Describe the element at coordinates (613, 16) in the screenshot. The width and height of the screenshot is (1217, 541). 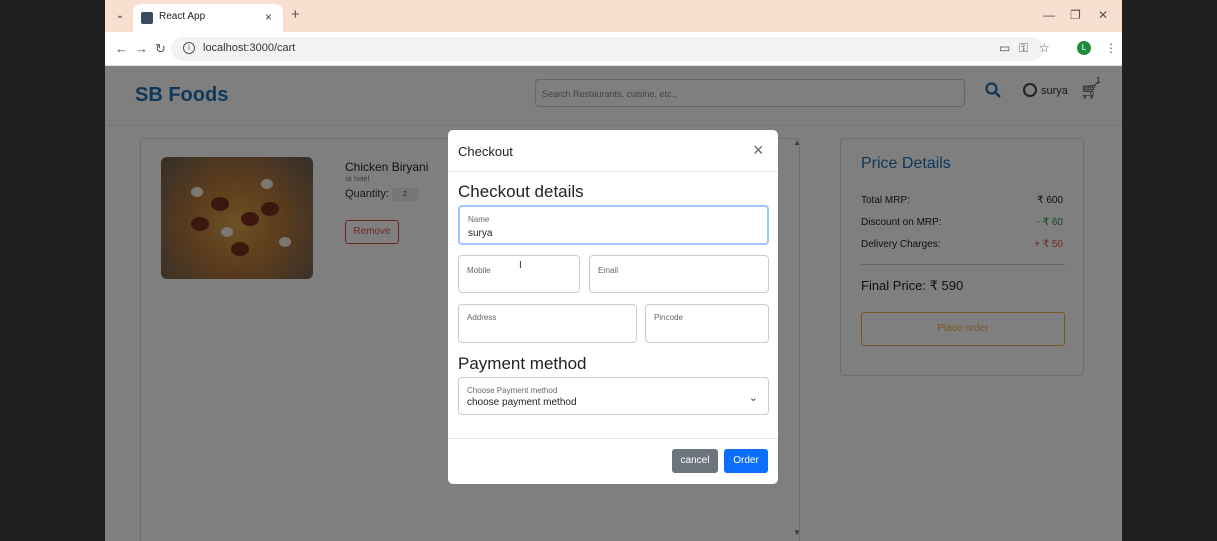
I see `tab-bar: ⌄ React App × + — ❐ ✕` at that location.